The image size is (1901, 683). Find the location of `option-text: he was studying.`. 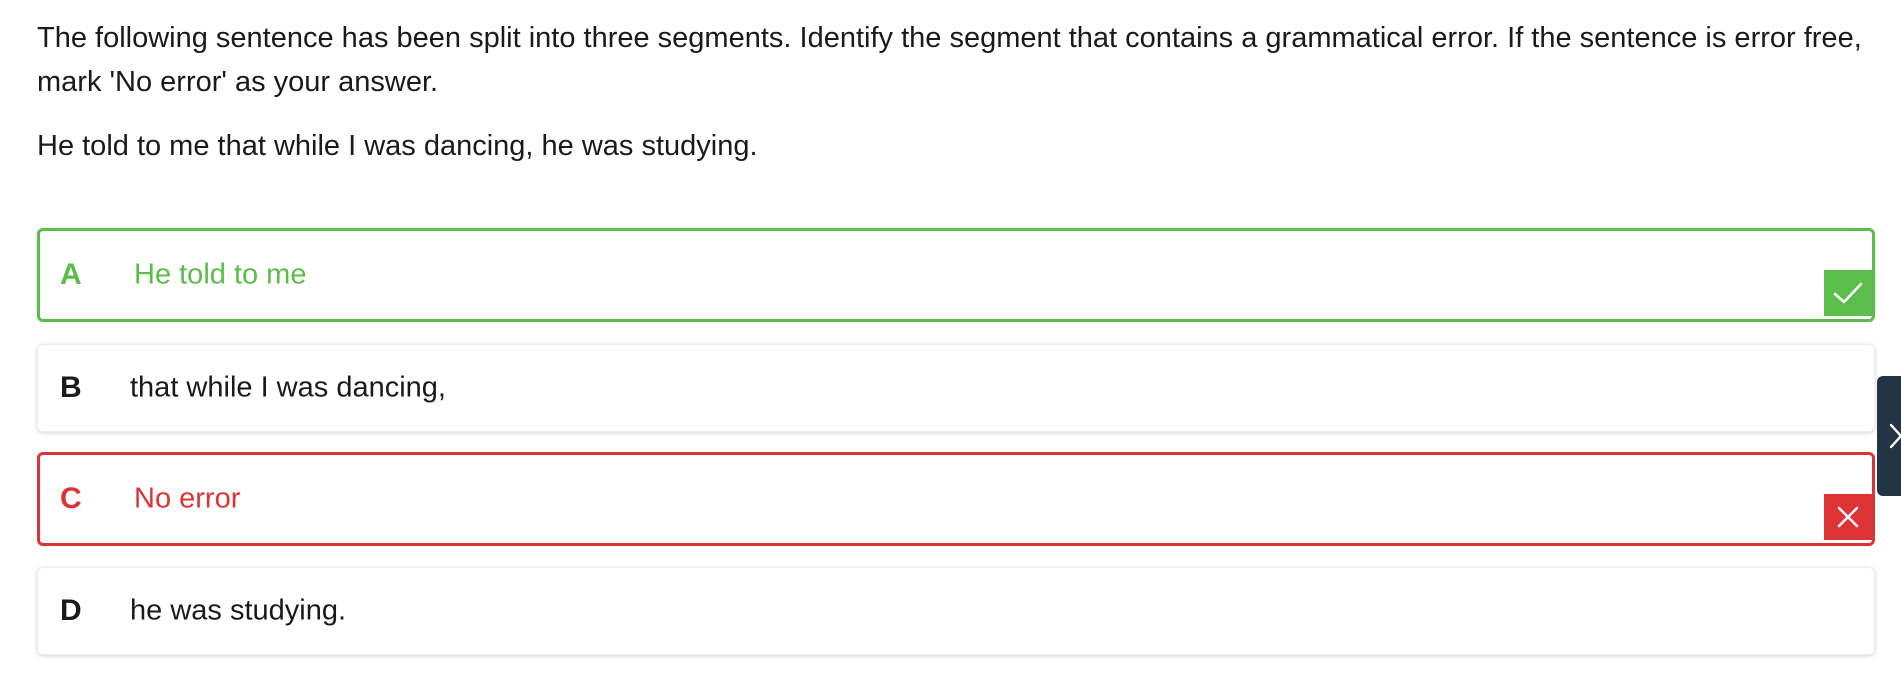

option-text: he was studying. is located at coordinates (238, 610).